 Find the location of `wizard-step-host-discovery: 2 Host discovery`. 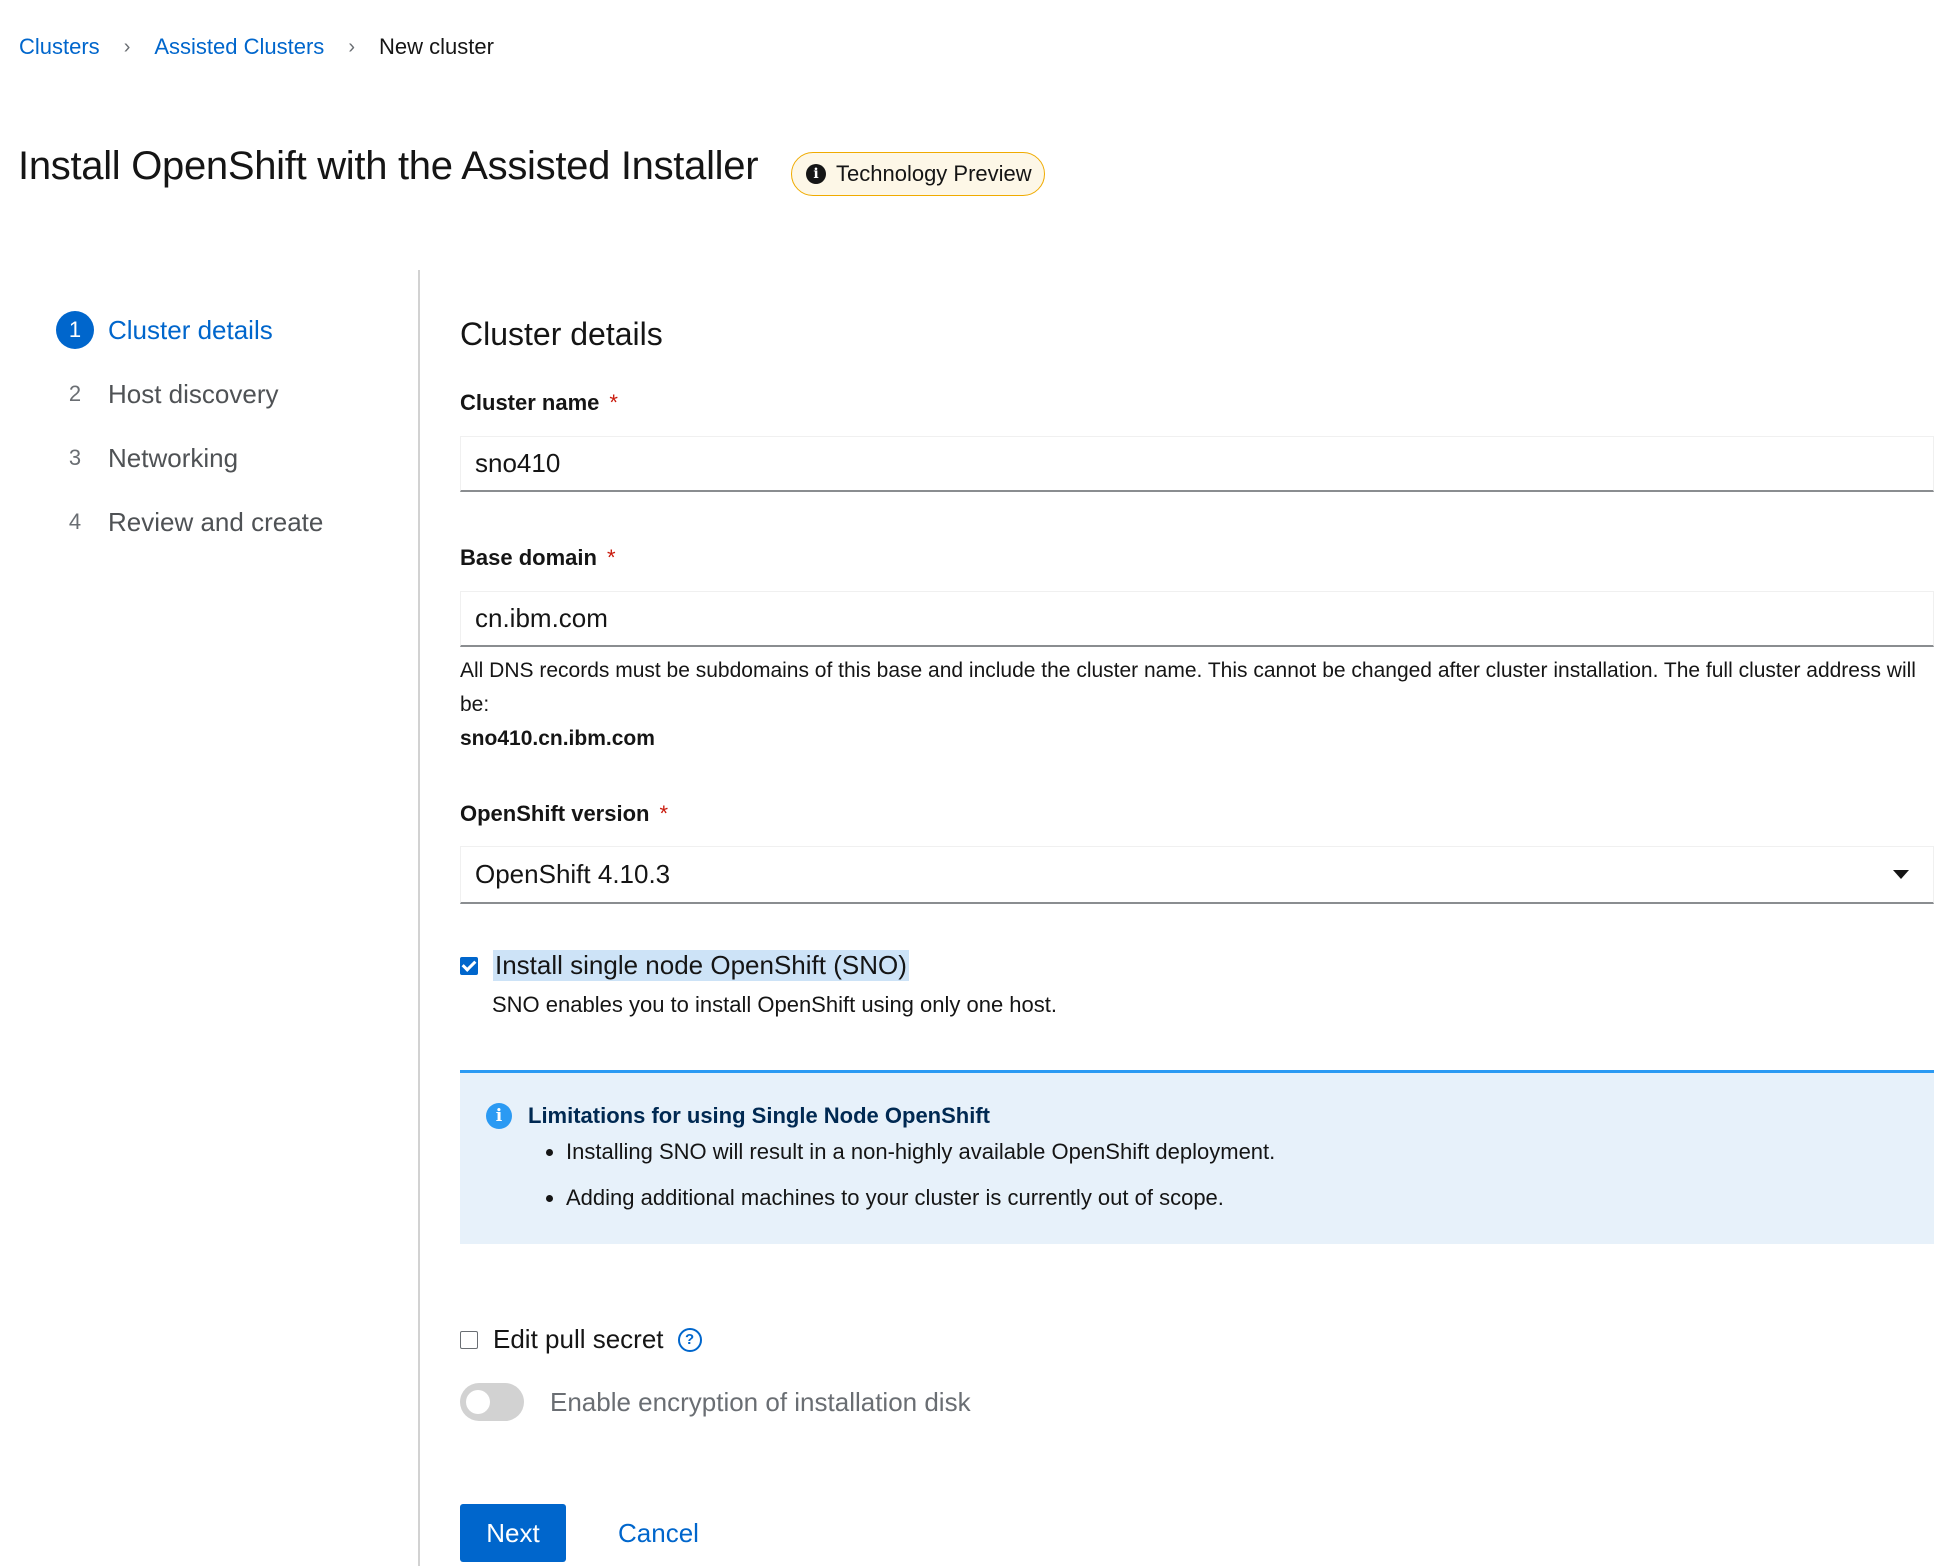

wizard-step-host-discovery: 2 Host discovery is located at coordinates (189, 394).